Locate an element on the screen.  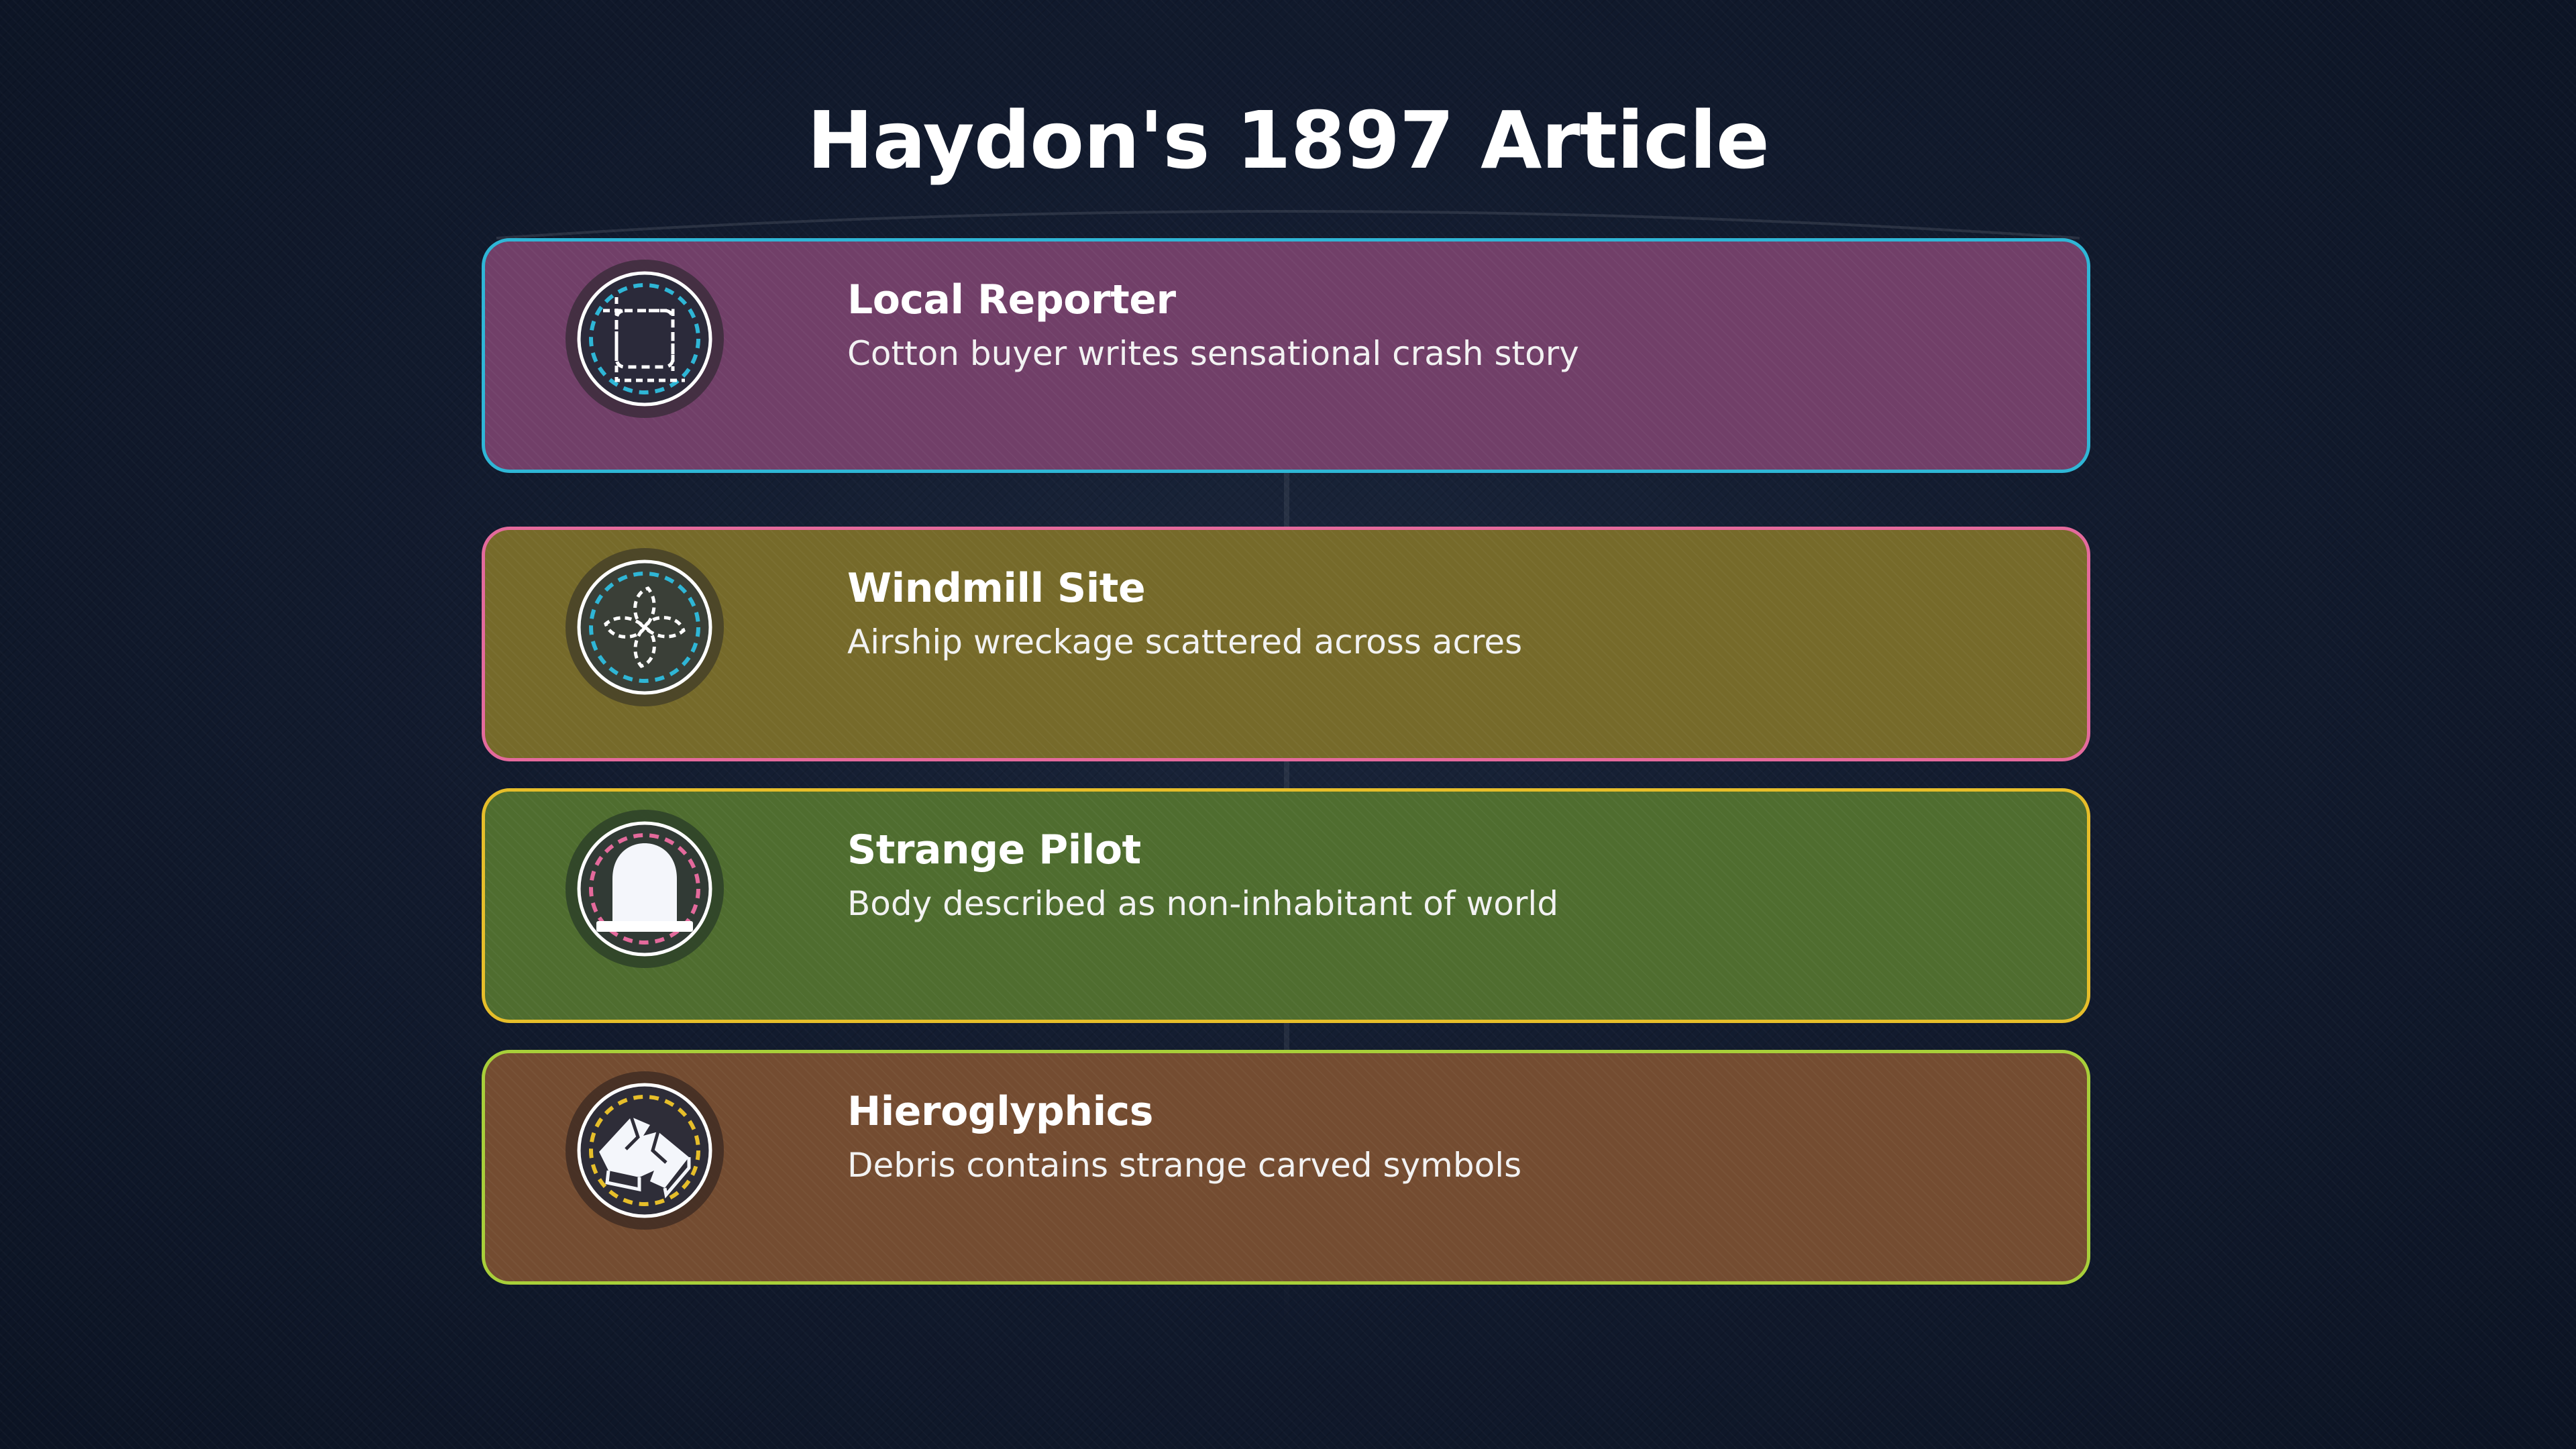
broken-tablet-icon is located at coordinates (644, 1150).